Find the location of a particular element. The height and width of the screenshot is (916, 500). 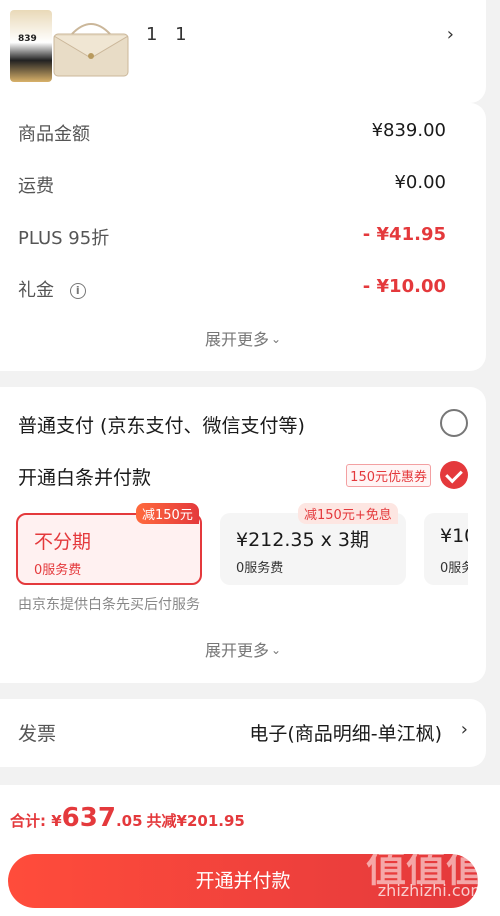

normal-payment-label: 普通支付 (京东支付、微信支付等) is located at coordinates (161, 424).